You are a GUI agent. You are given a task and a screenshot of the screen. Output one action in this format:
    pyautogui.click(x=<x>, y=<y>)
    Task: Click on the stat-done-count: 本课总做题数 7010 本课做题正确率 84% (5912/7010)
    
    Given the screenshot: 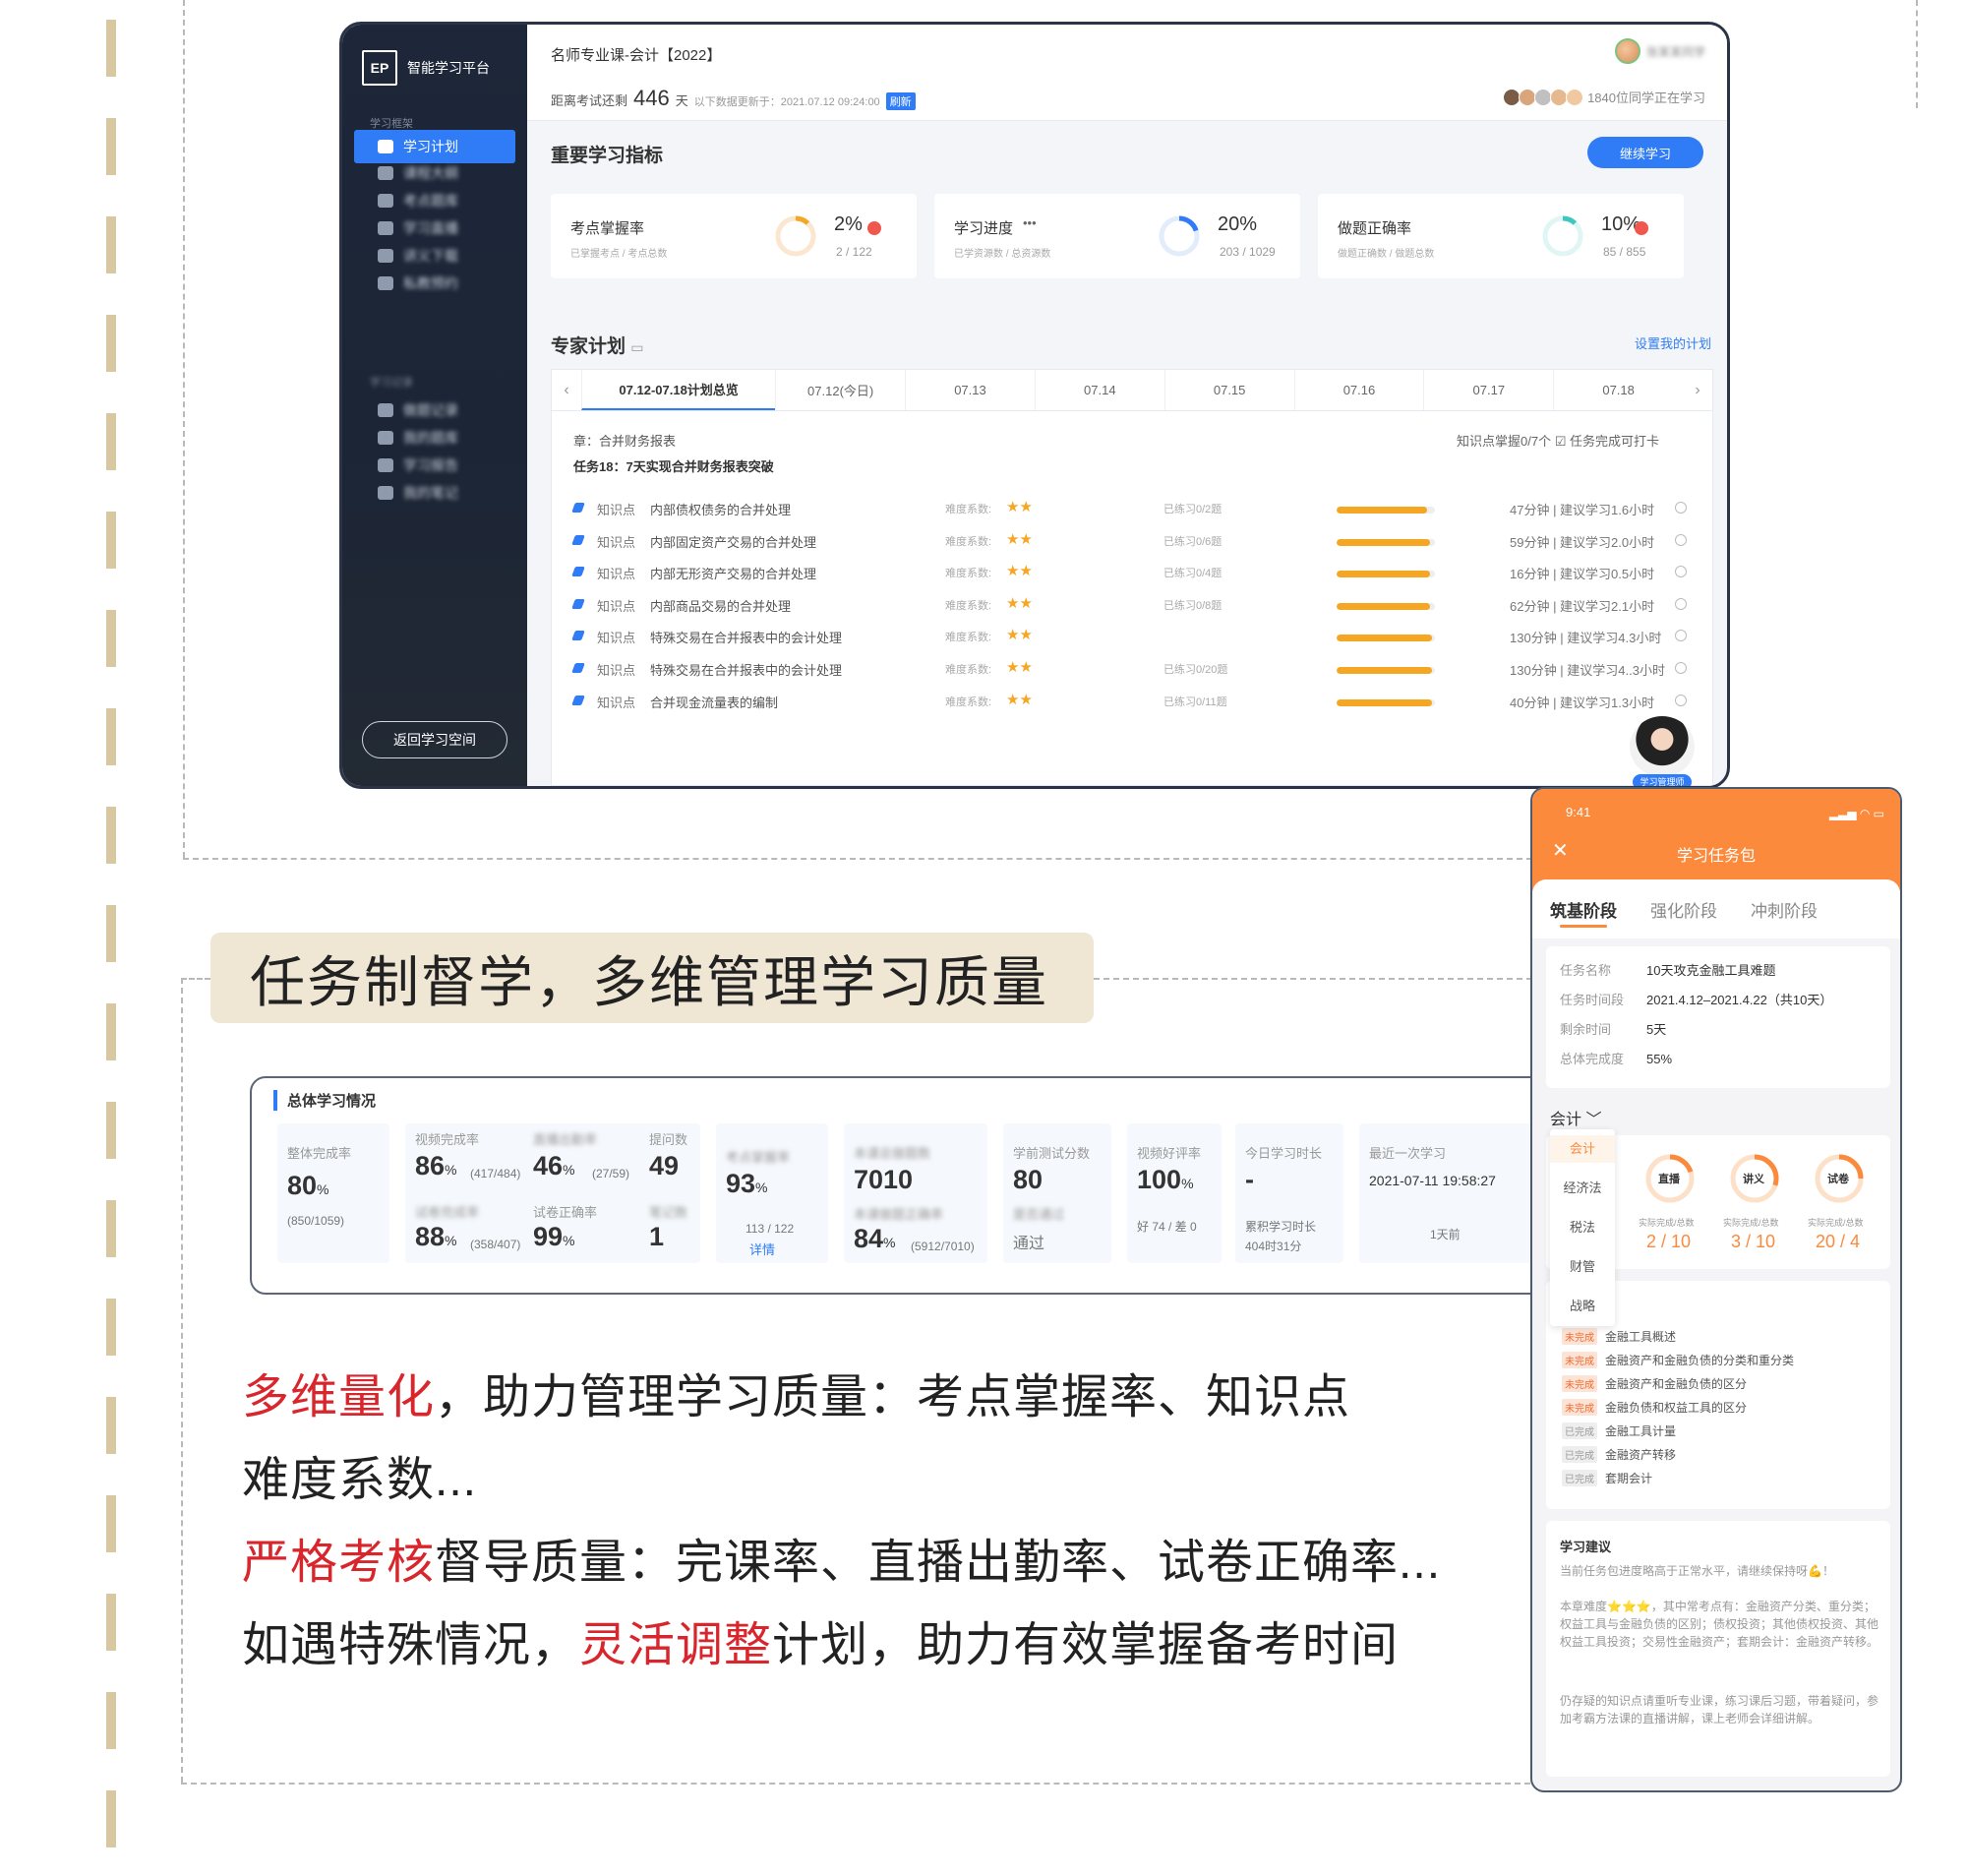 What is the action you would take?
    pyautogui.click(x=915, y=1193)
    